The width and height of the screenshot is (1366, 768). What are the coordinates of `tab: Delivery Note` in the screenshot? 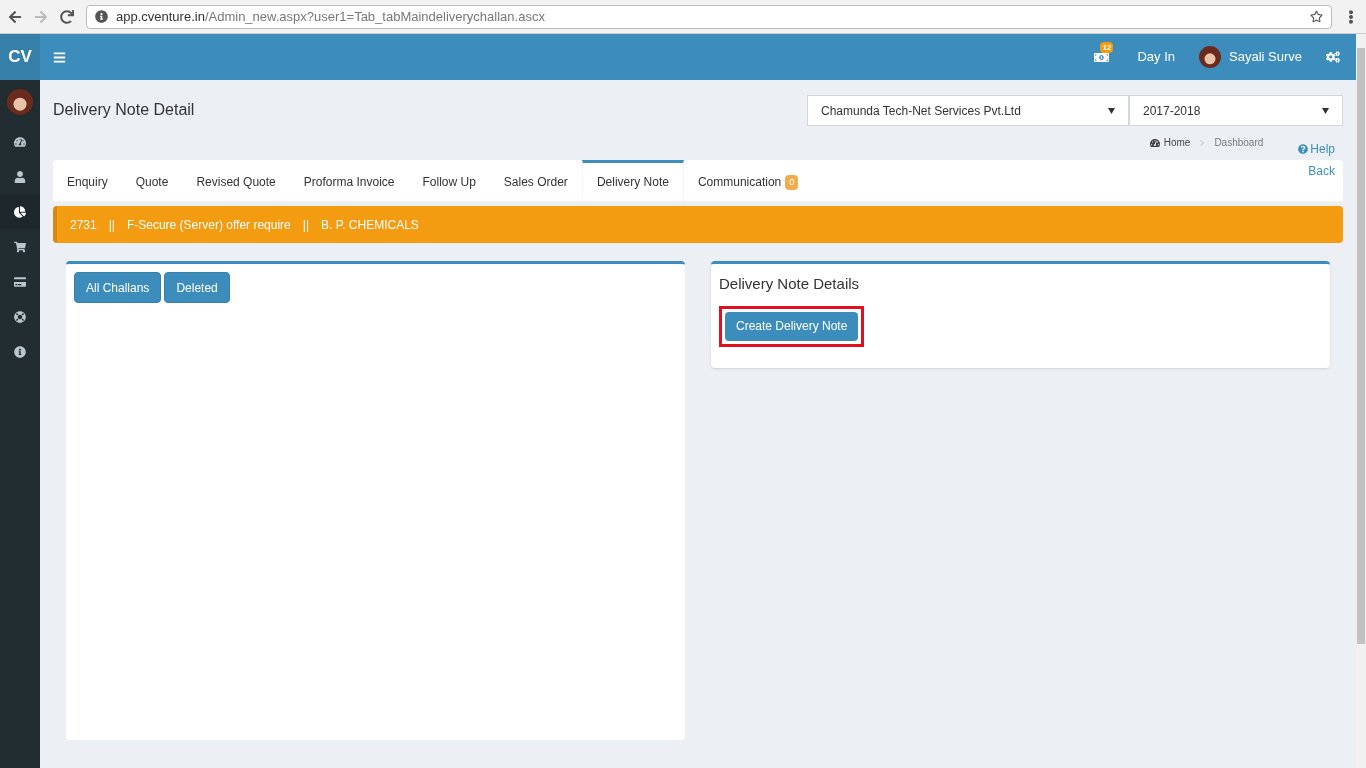 It's located at (632, 180).